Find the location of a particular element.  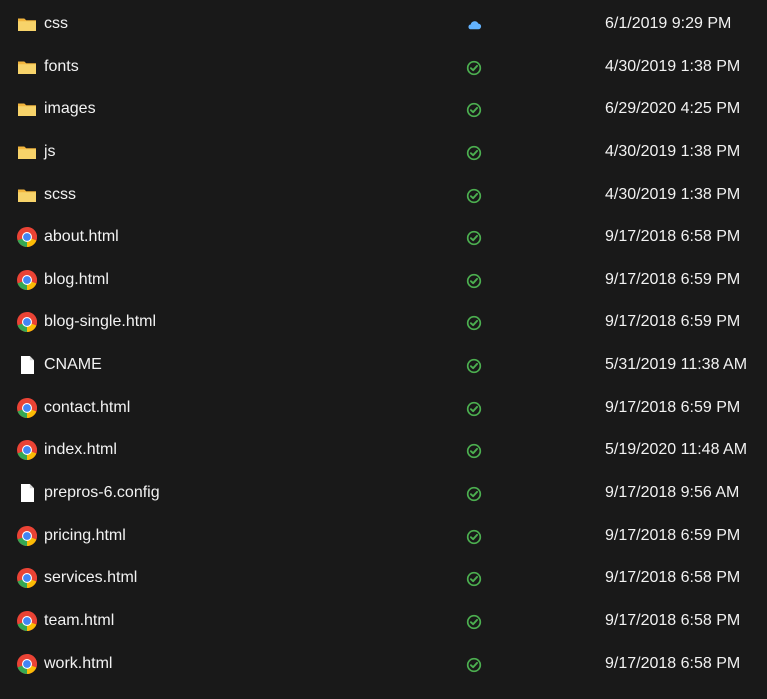

file-name: scss is located at coordinates (60, 195).